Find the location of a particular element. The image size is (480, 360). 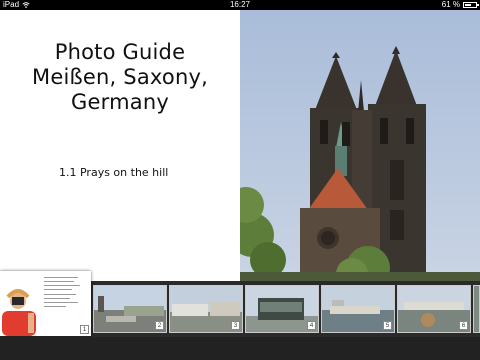

title-line: Photo Guide is located at coordinates (120, 52).